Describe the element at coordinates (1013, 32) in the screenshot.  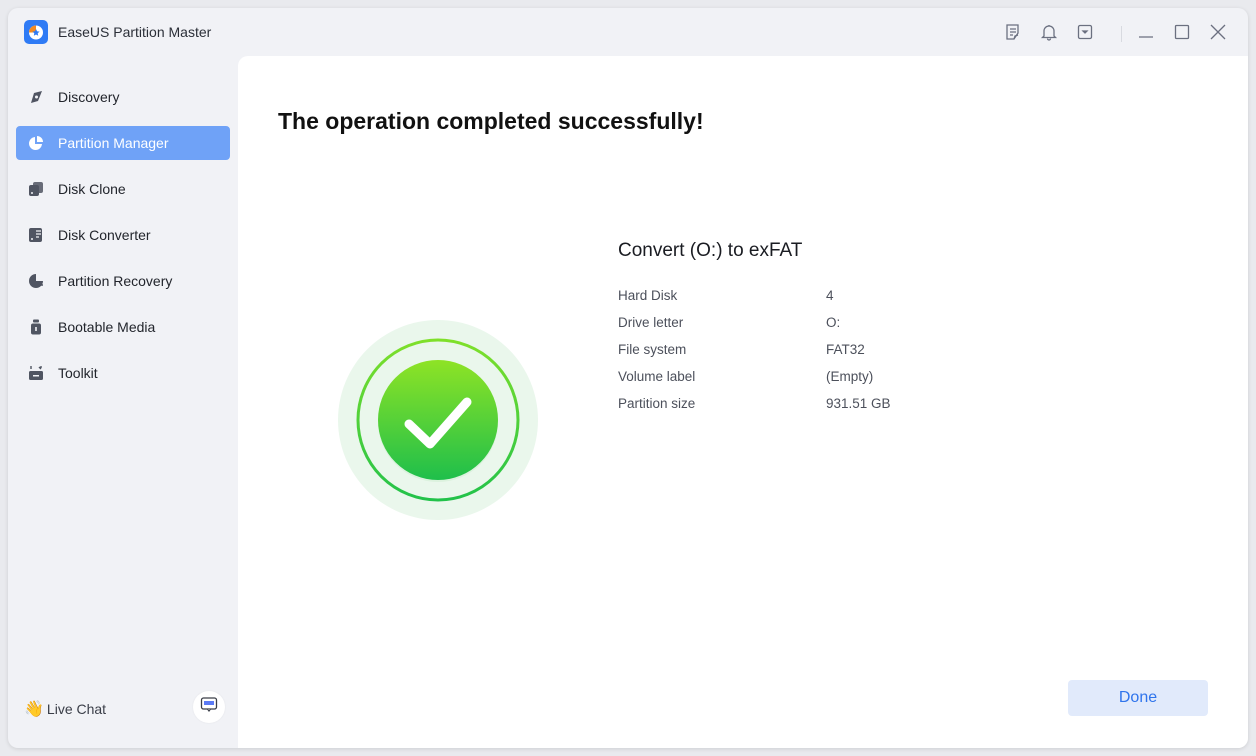
I see `notes-icon` at that location.